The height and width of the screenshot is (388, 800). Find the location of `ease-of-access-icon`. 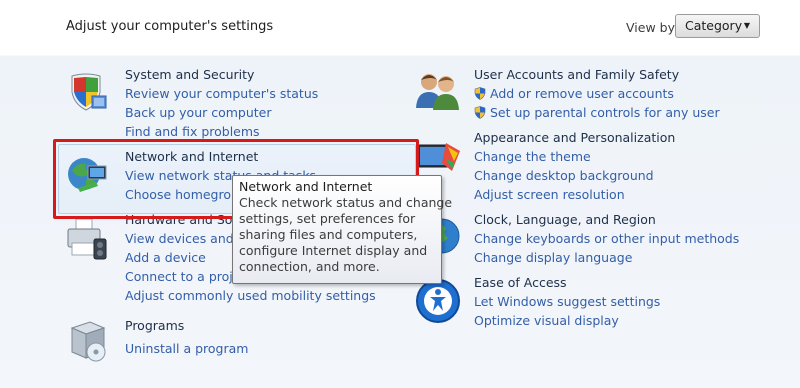

ease-of-access-icon is located at coordinates (438, 301).